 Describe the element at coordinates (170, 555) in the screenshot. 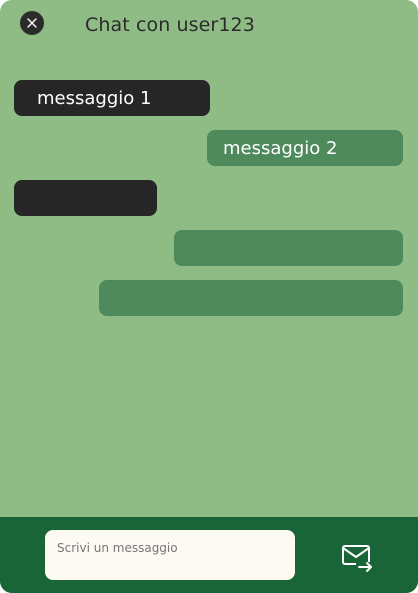

I see `message-input` at that location.